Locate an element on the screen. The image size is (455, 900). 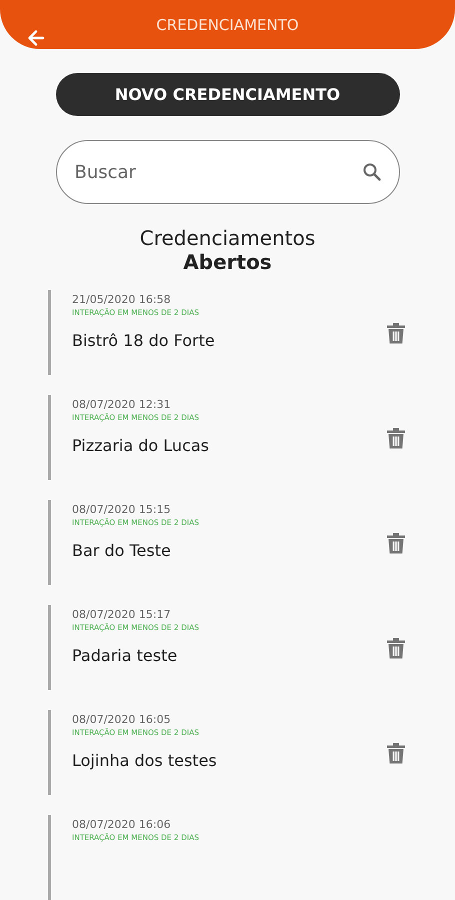
back-arrow-icon is located at coordinates (36, 38).